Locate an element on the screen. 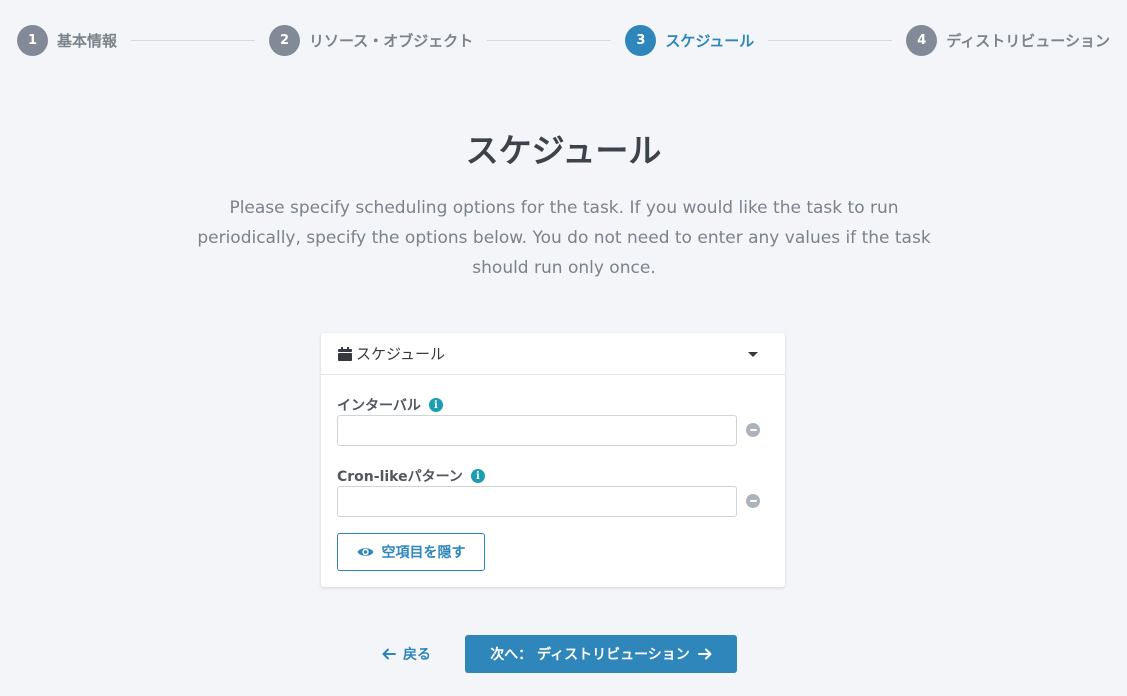 This screenshot has width=1127, height=696. eye-icon is located at coordinates (365, 552).